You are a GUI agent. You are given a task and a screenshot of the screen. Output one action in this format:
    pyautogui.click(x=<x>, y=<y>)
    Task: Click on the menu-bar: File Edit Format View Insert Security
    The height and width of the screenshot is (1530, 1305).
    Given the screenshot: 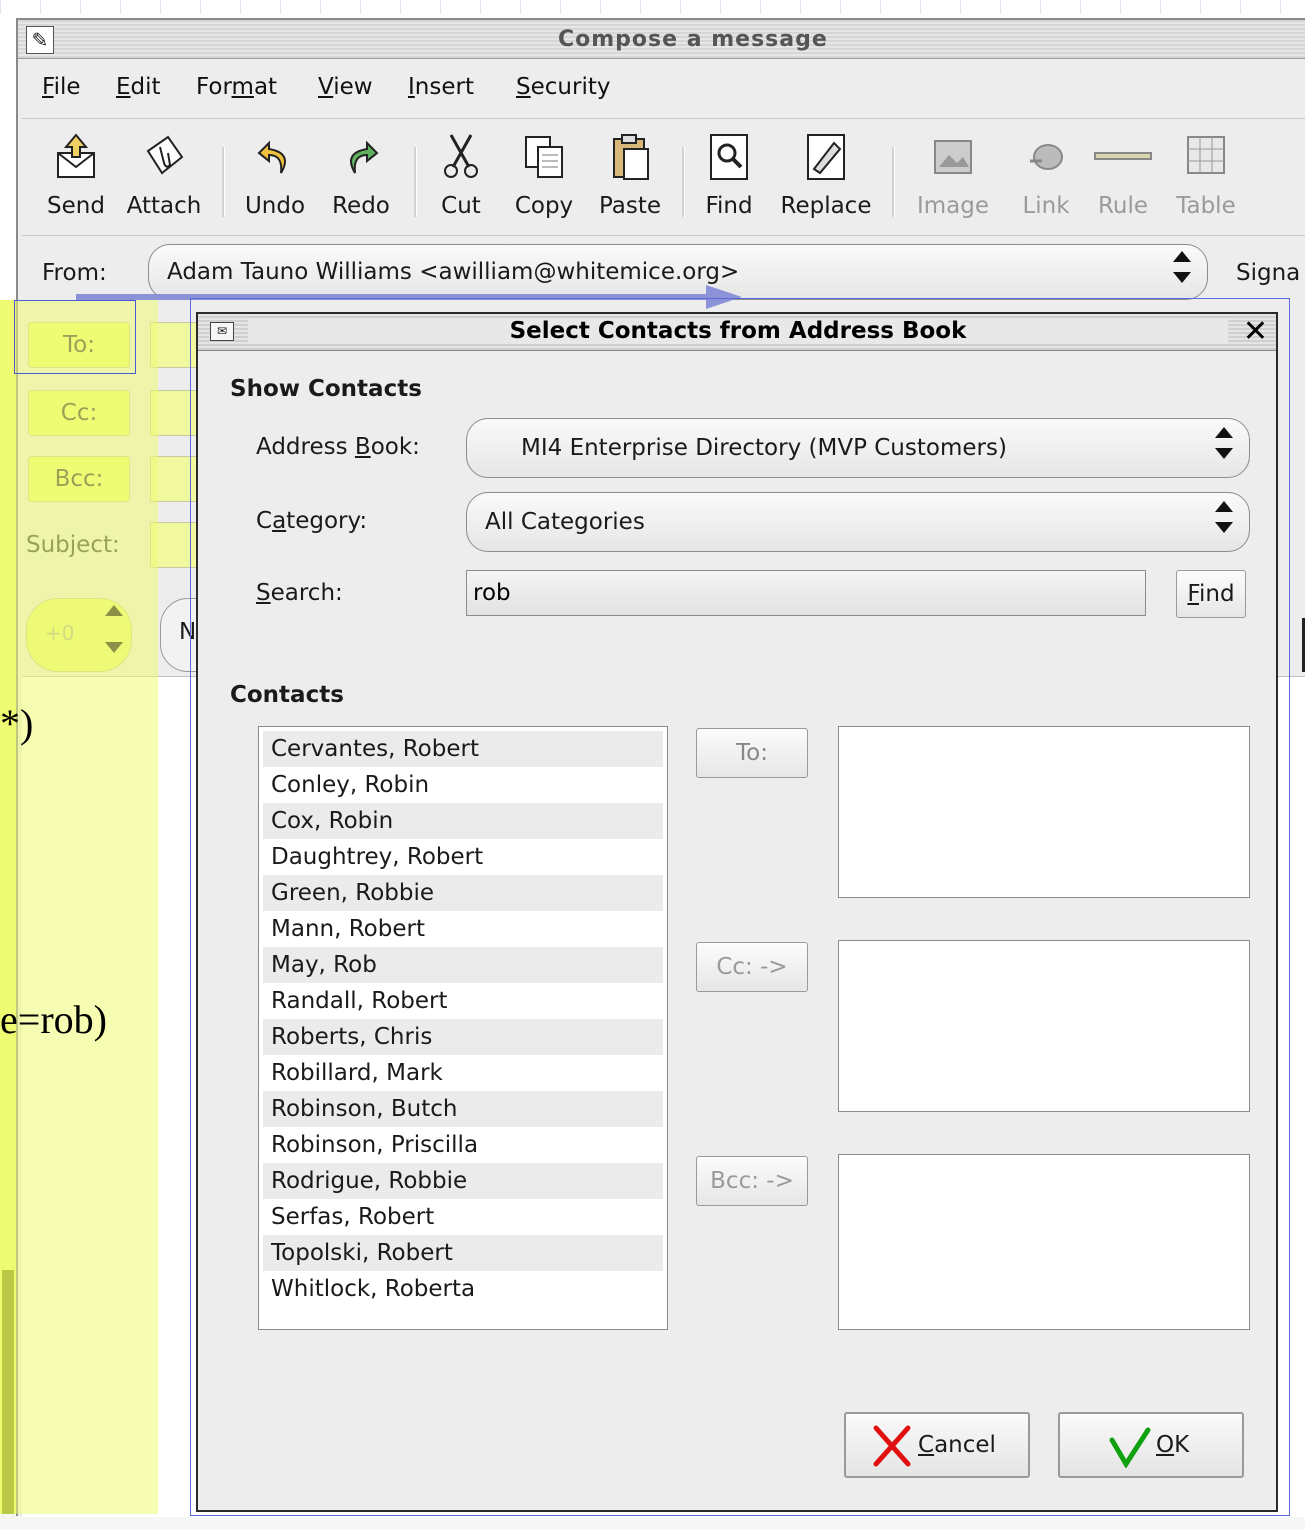 What is the action you would take?
    pyautogui.click(x=661, y=88)
    